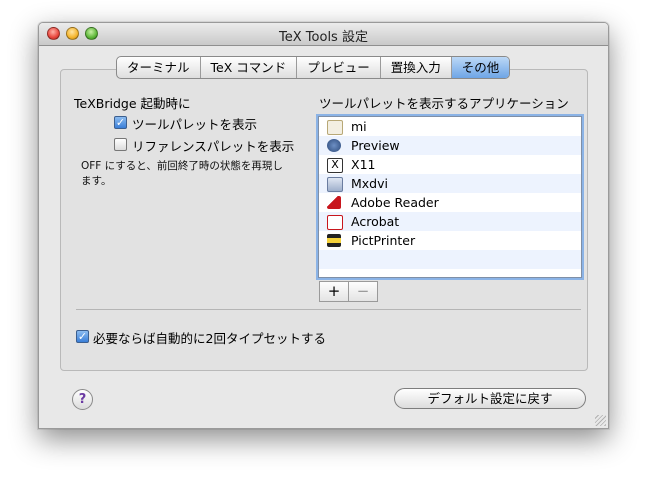  I want to click on auto-typeset-label: 必要ならば自動的に2回タイプセットする, so click(209, 337).